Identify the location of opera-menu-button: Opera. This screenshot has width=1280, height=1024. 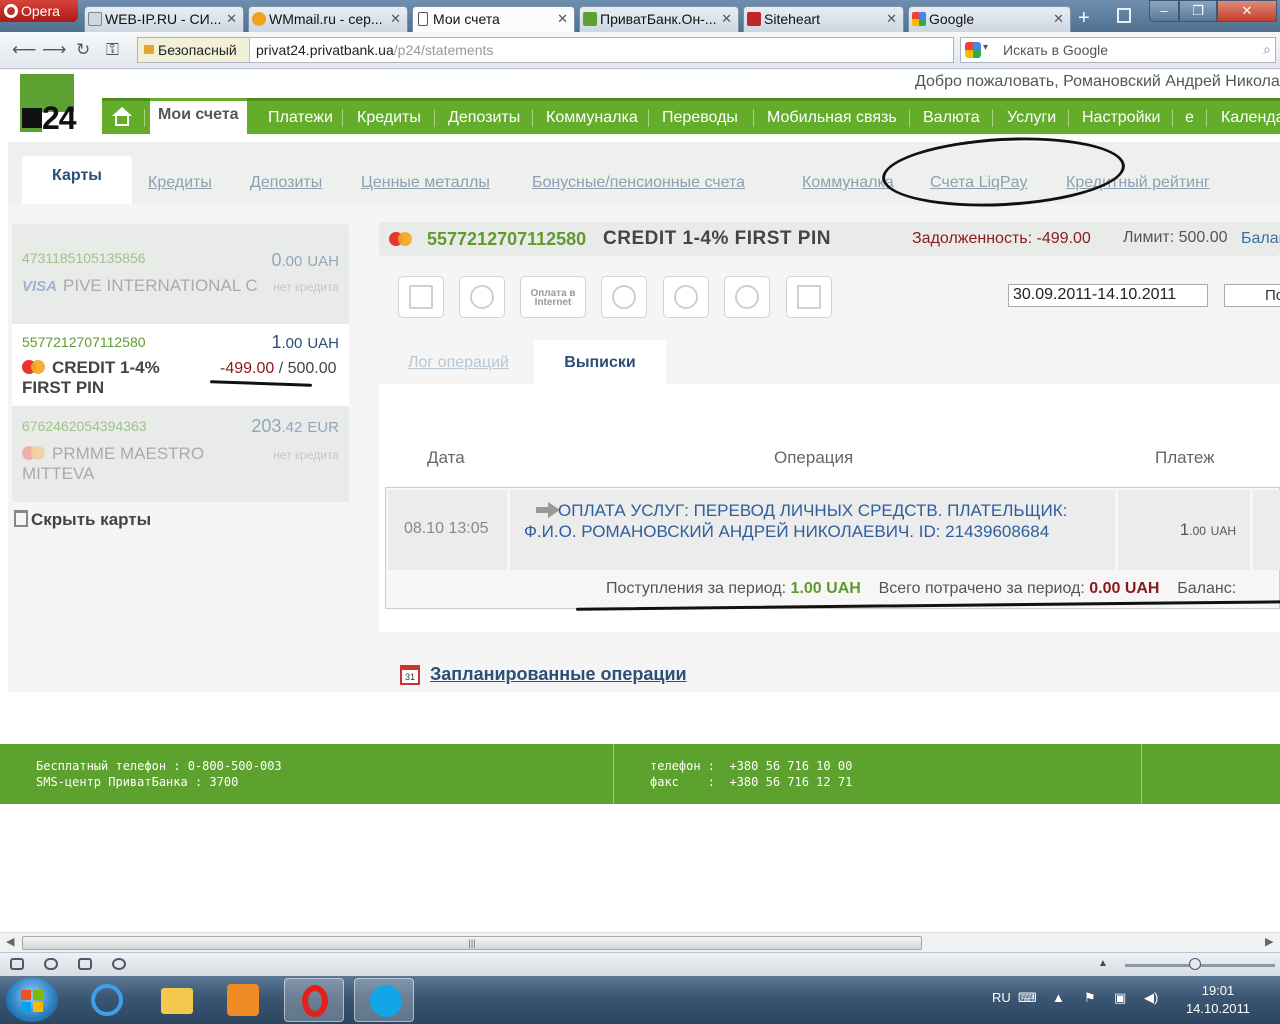
(39, 11).